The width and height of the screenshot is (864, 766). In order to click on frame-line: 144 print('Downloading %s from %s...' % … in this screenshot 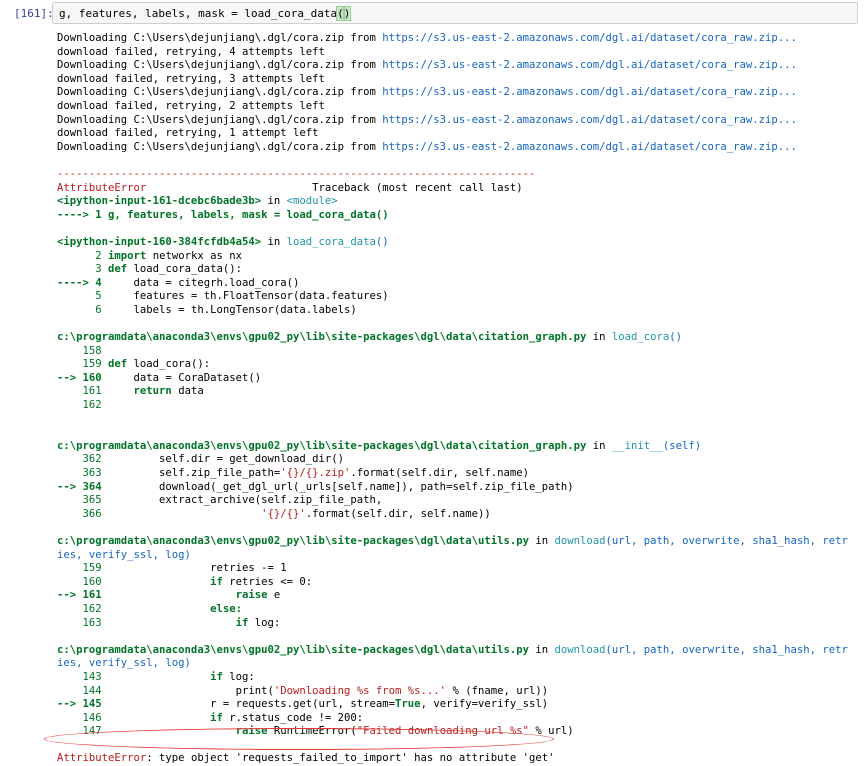, I will do `click(303, 690)`.